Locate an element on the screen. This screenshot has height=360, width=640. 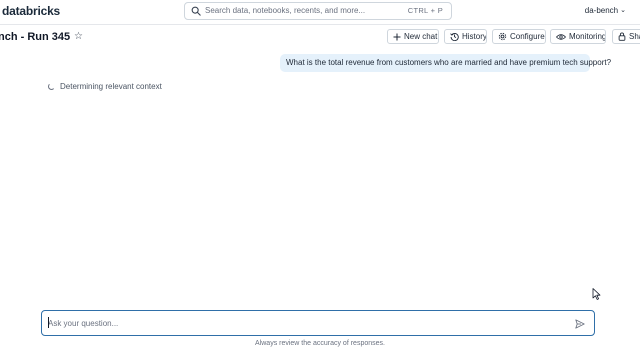
assistant-status: Determining relevant context is located at coordinates (105, 86).